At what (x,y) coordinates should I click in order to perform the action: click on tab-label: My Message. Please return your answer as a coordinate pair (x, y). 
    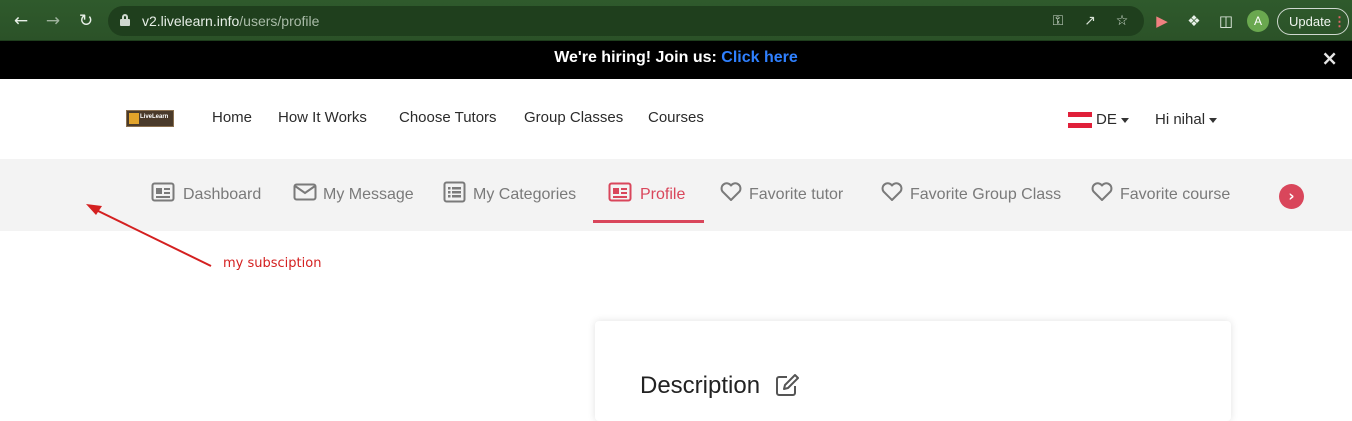
    Looking at the image, I should click on (368, 194).